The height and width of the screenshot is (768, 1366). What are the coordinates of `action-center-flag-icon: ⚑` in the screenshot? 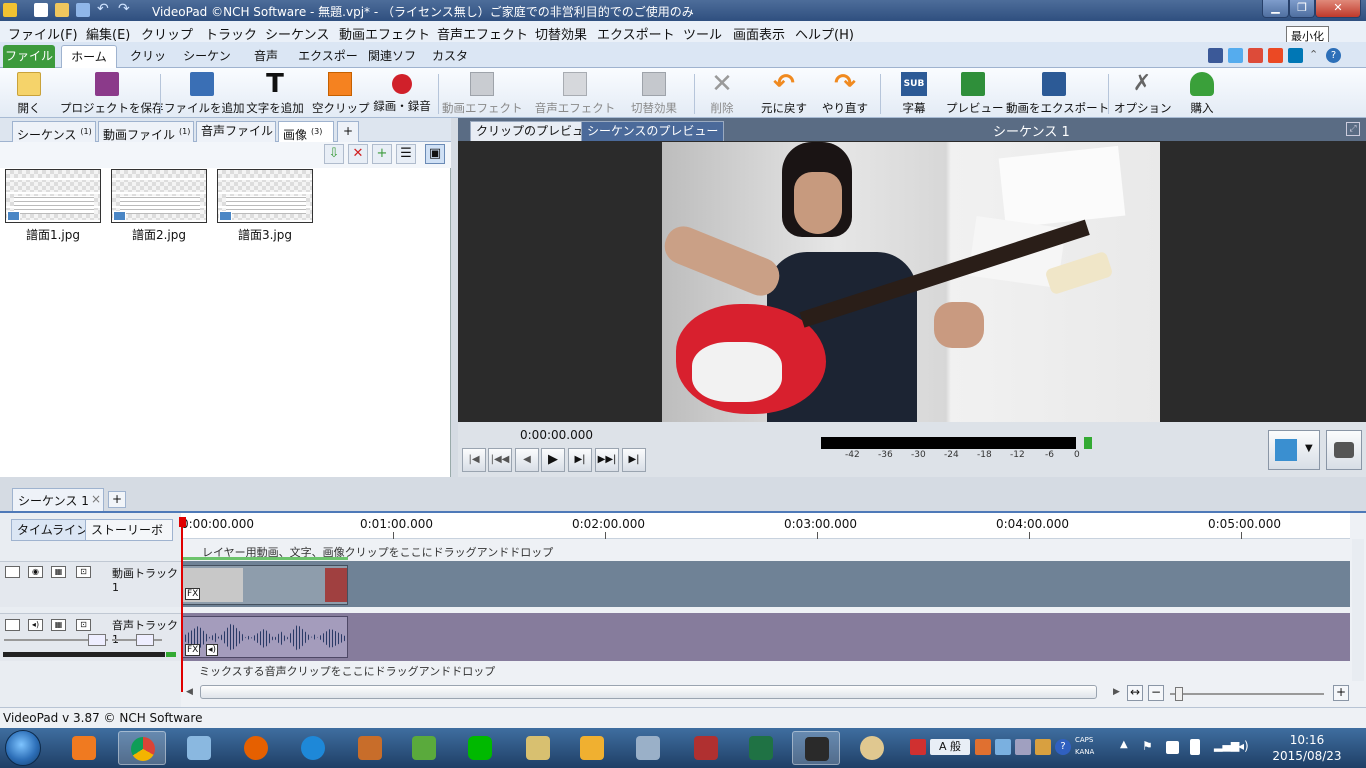 It's located at (1150, 747).